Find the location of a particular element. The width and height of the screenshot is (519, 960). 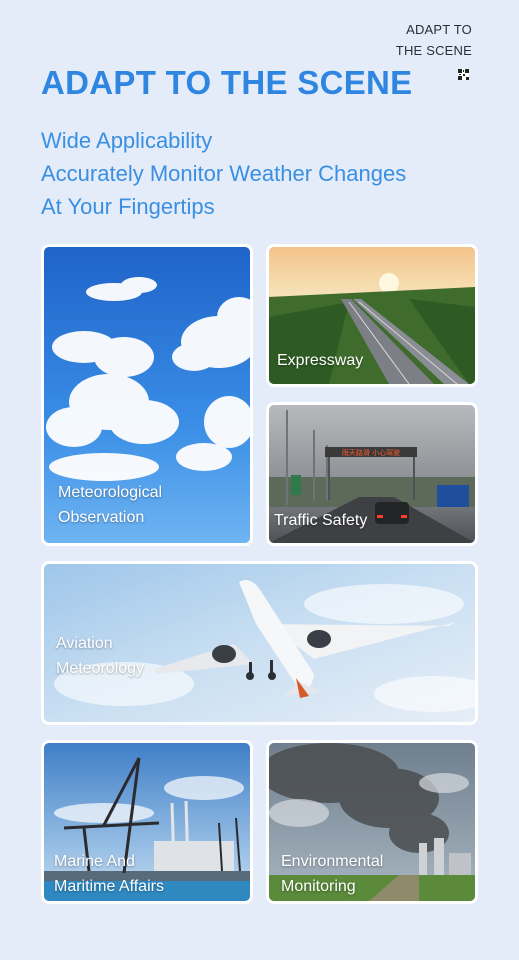

card-expressway: Expressway is located at coordinates (372, 315).